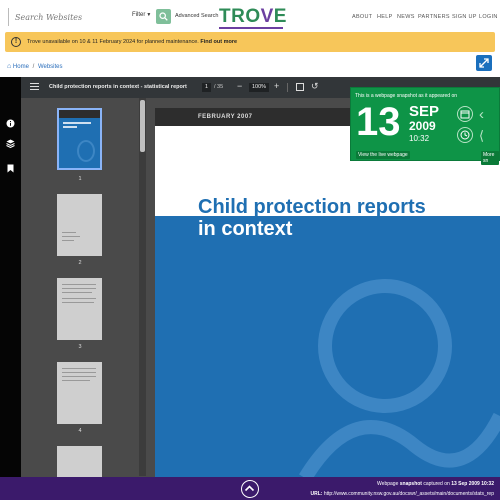 This screenshot has width=500, height=500. What do you see at coordinates (196, 16) in the screenshot?
I see `advanced-search-link: Advanced Search` at bounding box center [196, 16].